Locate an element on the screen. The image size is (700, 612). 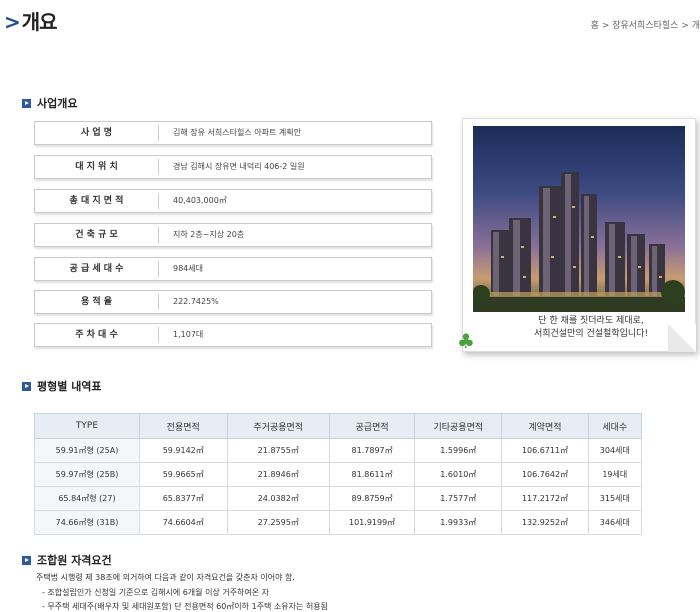
overview-row: 사 업 명 김해 장유 서희스타힐스 아파트 계획안 is located at coordinates (233, 133).